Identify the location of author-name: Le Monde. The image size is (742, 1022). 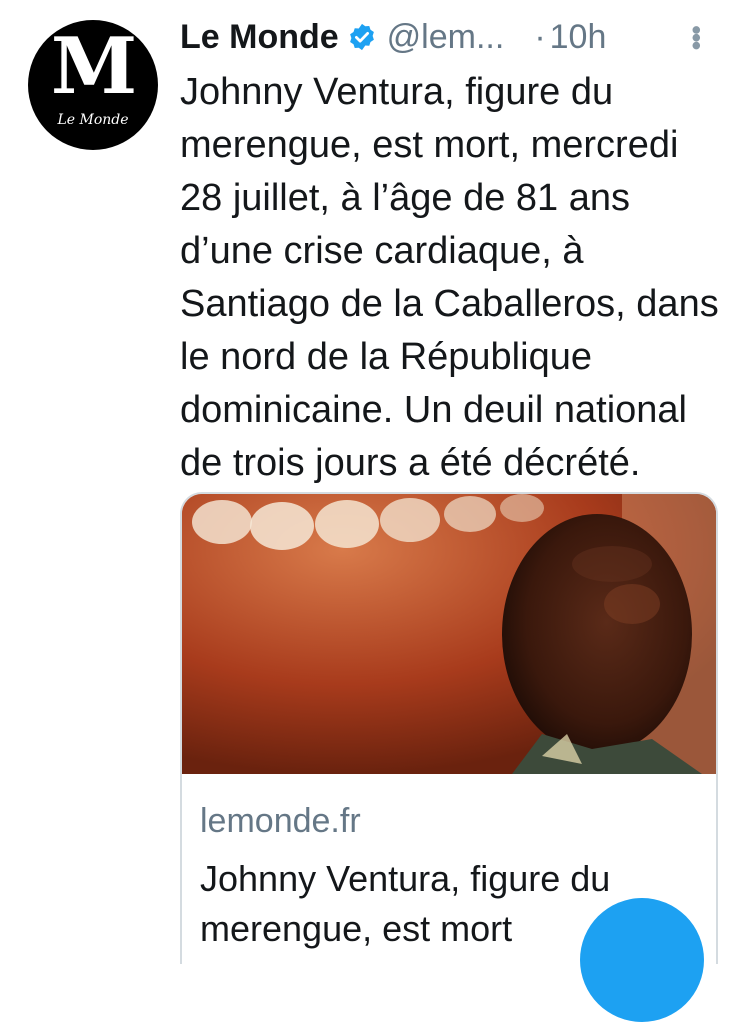
(259, 37).